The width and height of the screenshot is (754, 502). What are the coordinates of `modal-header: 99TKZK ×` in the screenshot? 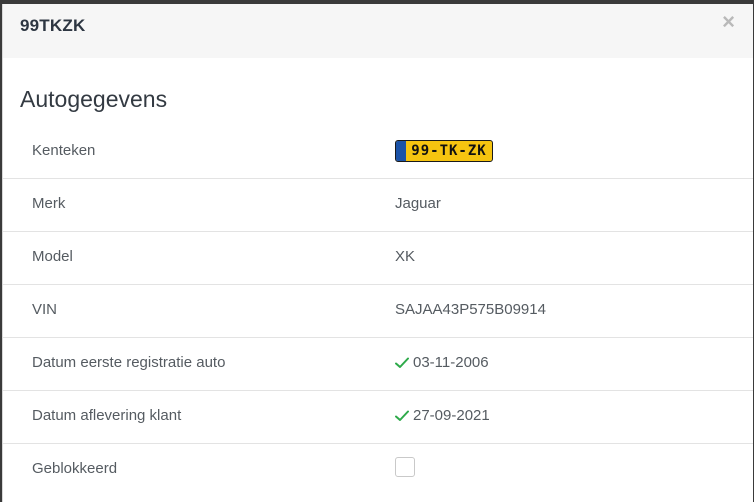 It's located at (378, 31).